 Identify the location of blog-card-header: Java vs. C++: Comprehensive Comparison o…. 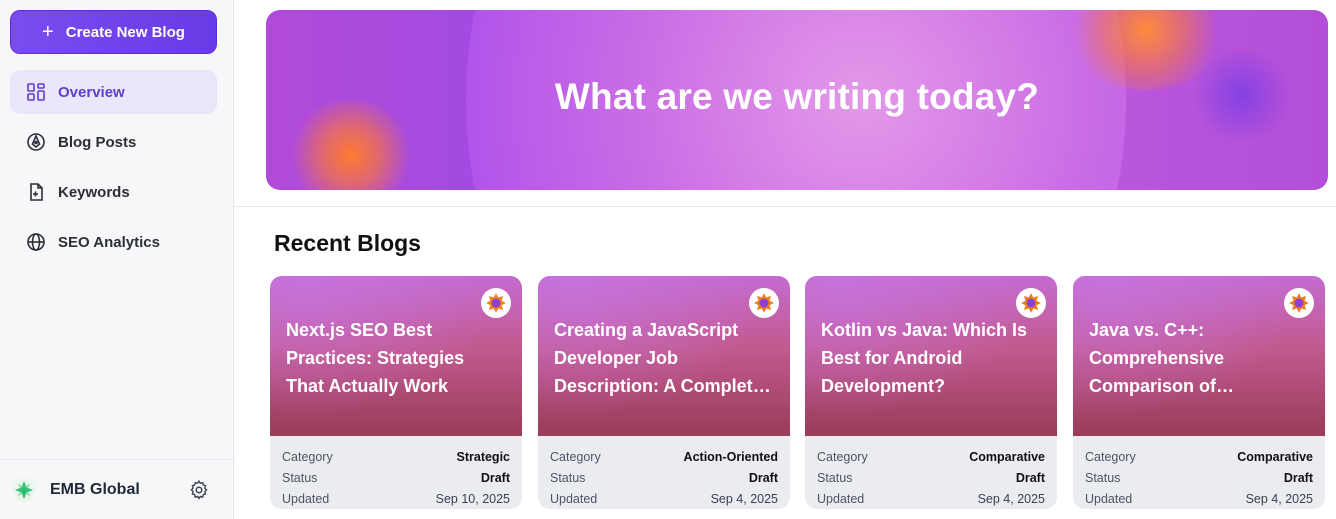
(1199, 356).